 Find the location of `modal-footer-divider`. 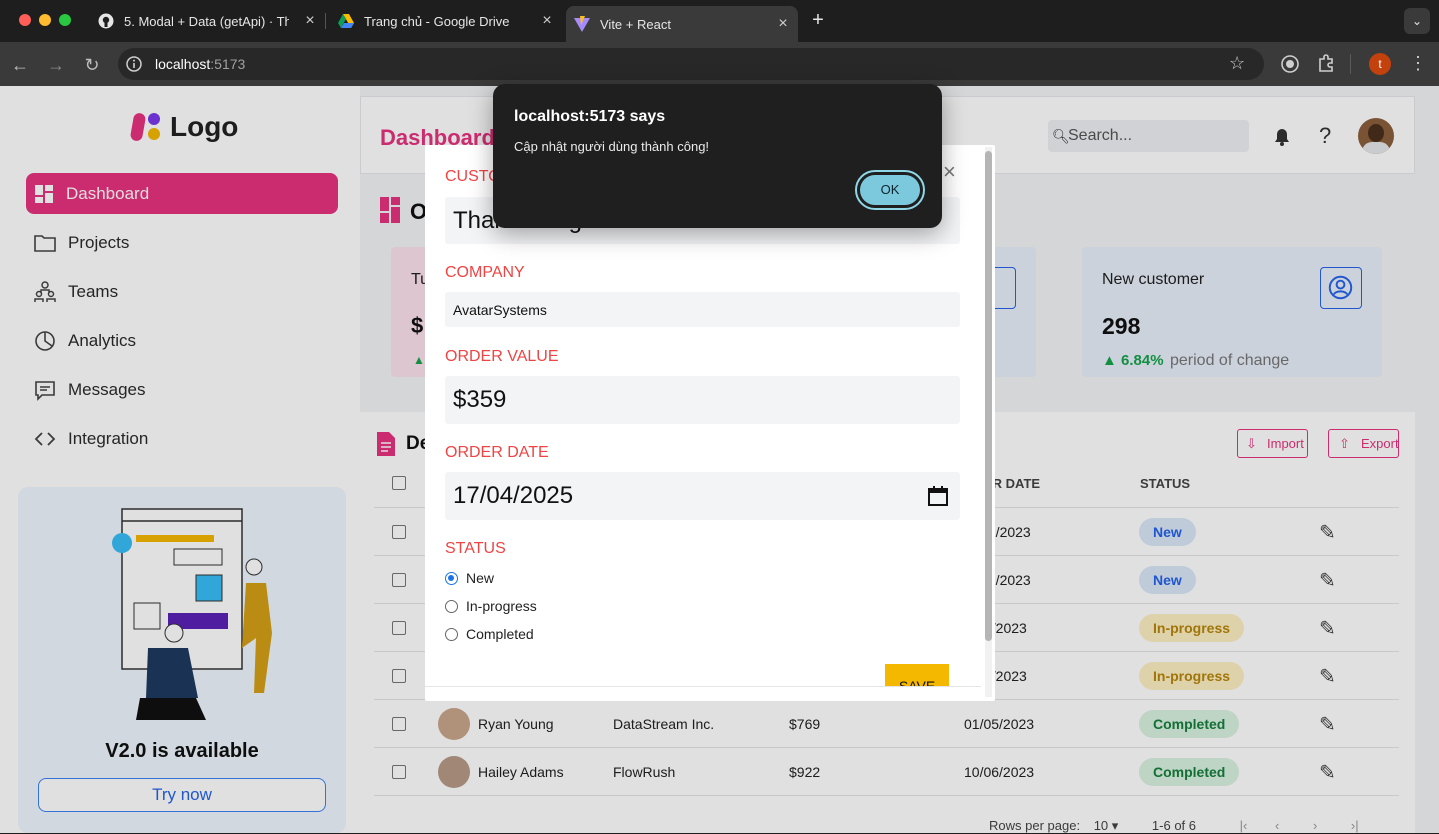

modal-footer-divider is located at coordinates (703, 686).